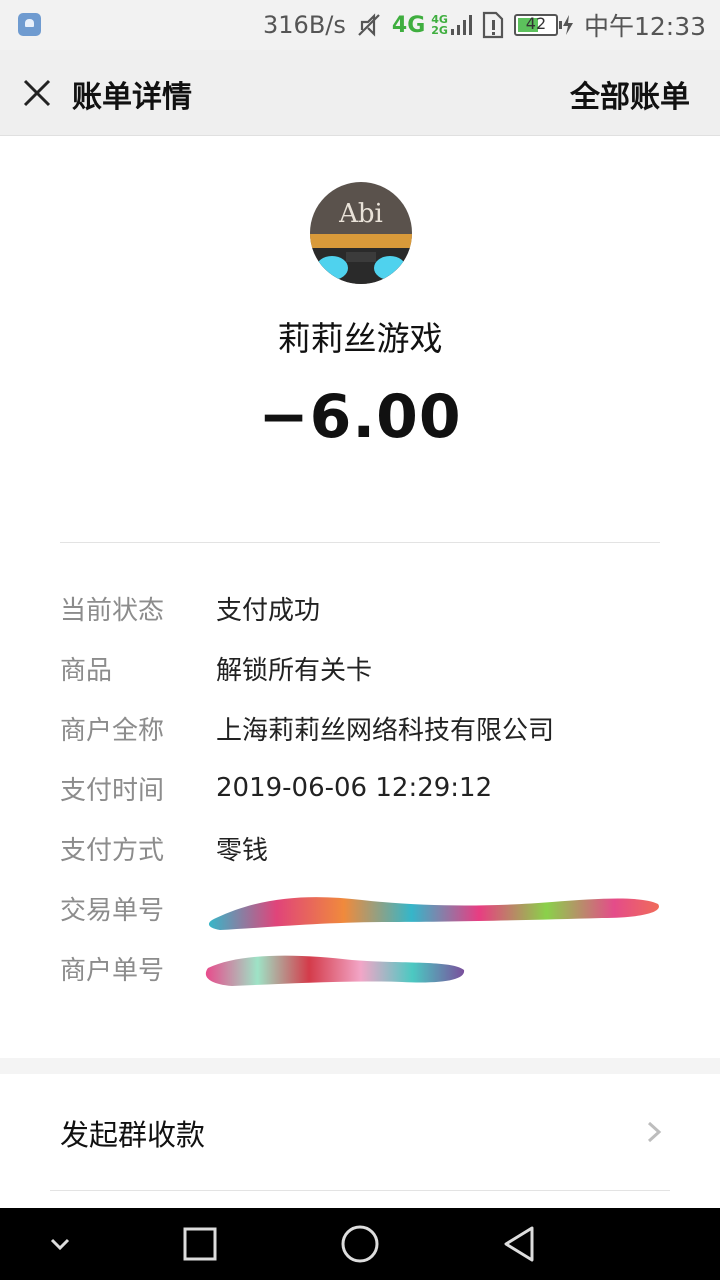 The image size is (720, 1280). I want to click on avatar-text: Abi, so click(360, 214).